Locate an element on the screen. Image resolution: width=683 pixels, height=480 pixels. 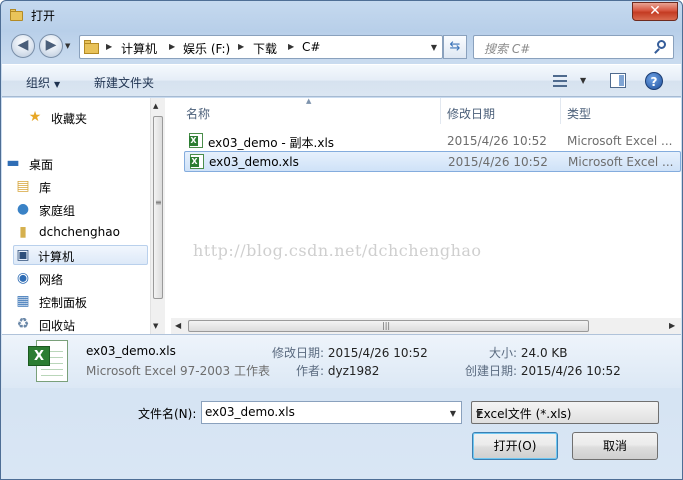
window-title: 打开 is located at coordinates (43, 16).